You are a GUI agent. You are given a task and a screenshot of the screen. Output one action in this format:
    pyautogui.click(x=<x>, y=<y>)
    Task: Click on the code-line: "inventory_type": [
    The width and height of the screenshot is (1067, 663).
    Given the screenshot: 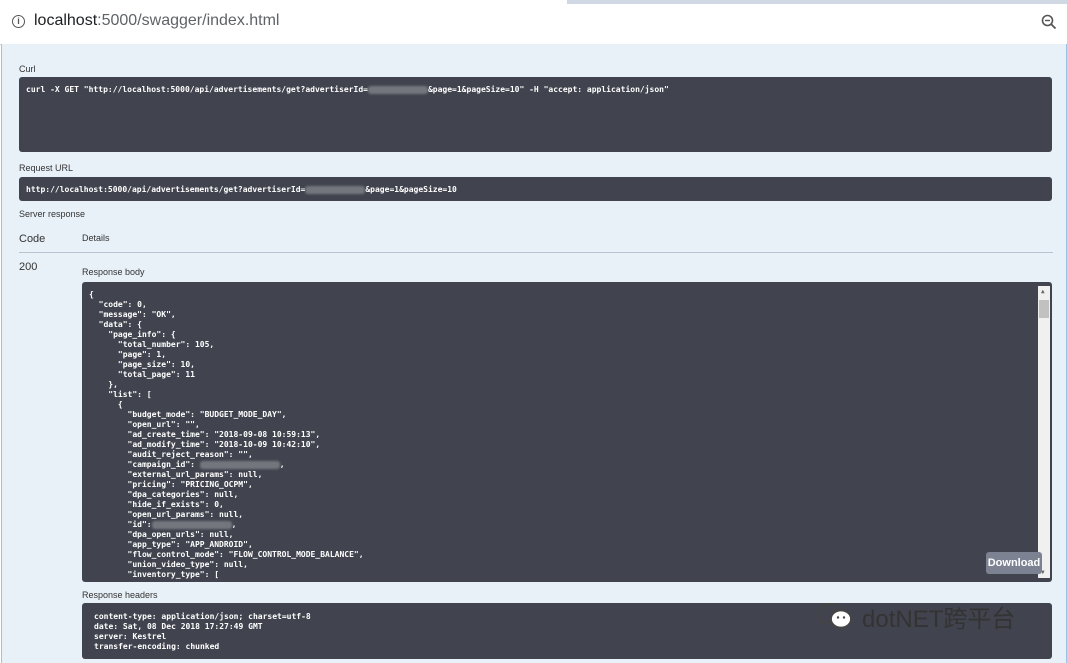 What is the action you would take?
    pyautogui.click(x=154, y=574)
    